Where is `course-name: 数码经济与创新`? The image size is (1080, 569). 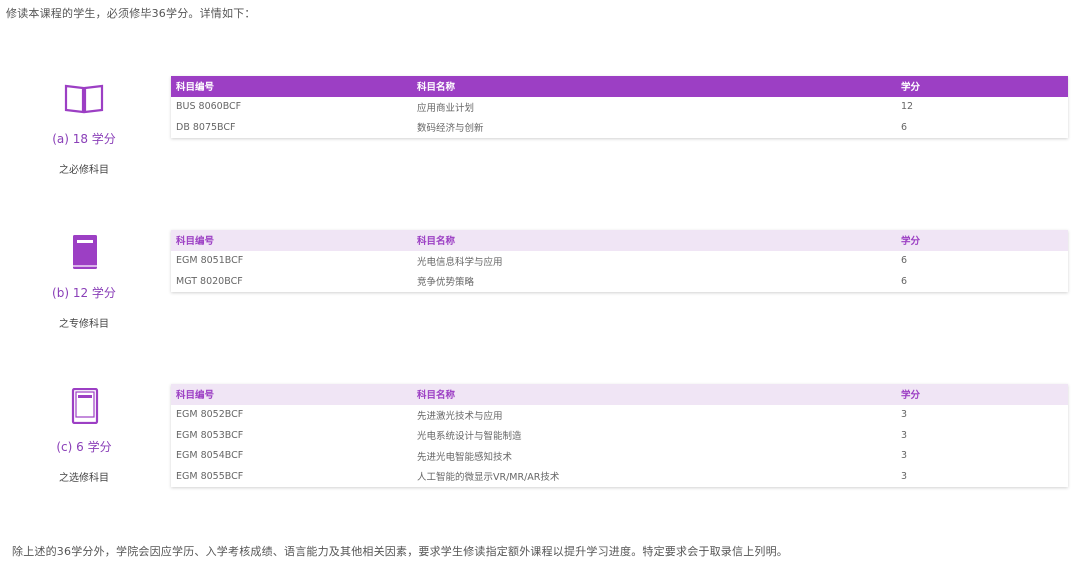
course-name: 数码经济与创新 is located at coordinates (450, 129).